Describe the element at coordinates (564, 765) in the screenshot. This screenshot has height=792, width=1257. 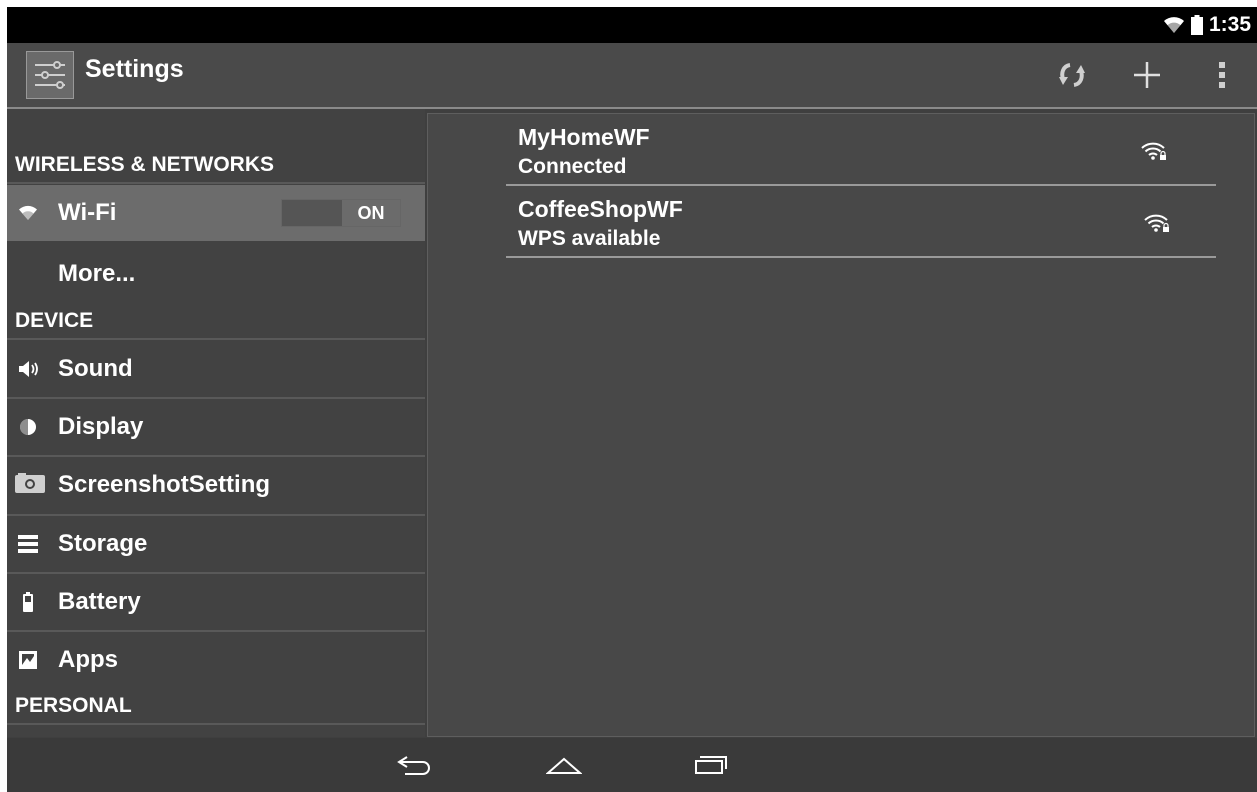
I see `home-icon` at that location.